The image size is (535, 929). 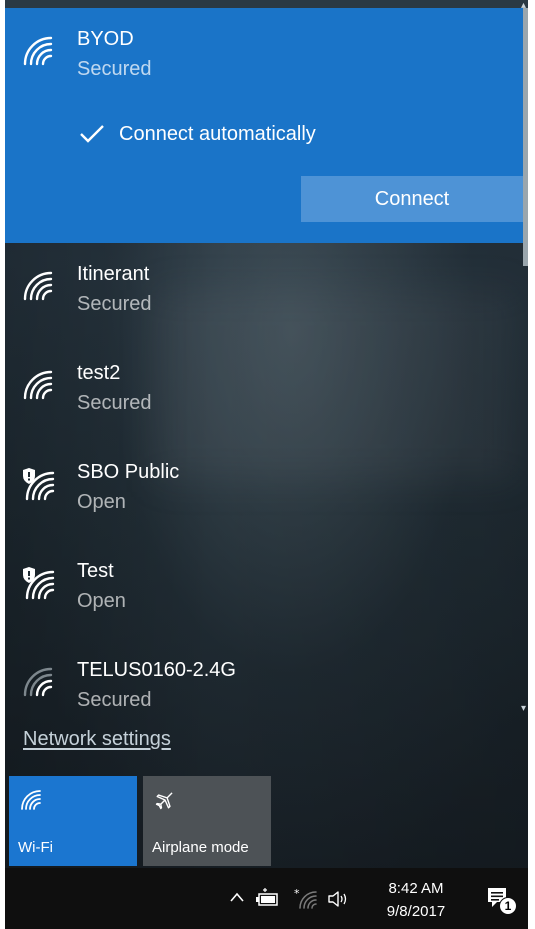 I want to click on network-name: Itinerant, so click(x=113, y=274).